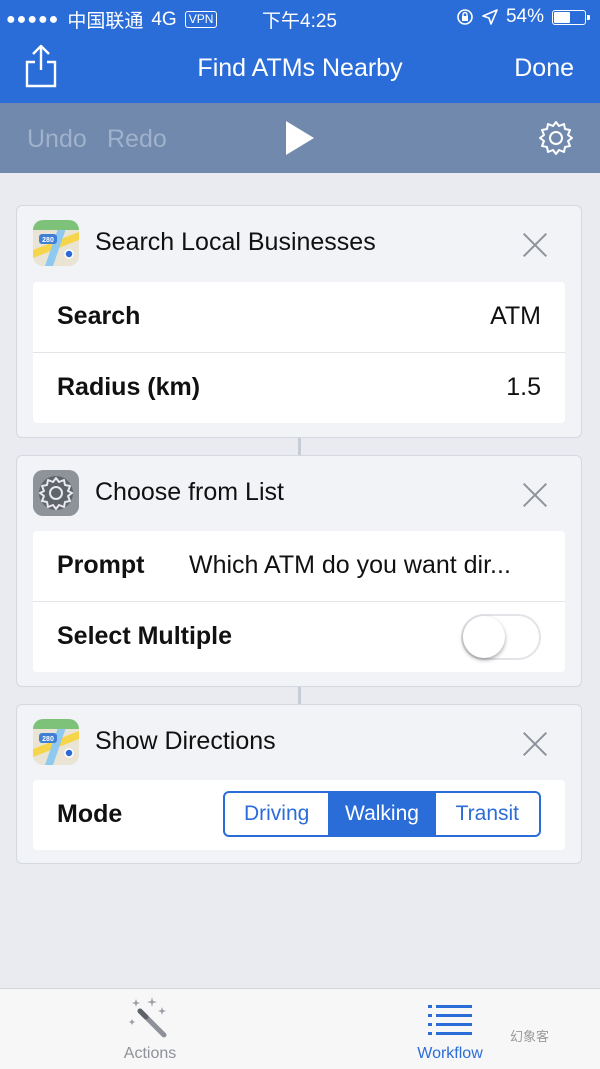 This screenshot has height=1069, width=600. What do you see at coordinates (544, 68) in the screenshot?
I see `done-button: Done` at bounding box center [544, 68].